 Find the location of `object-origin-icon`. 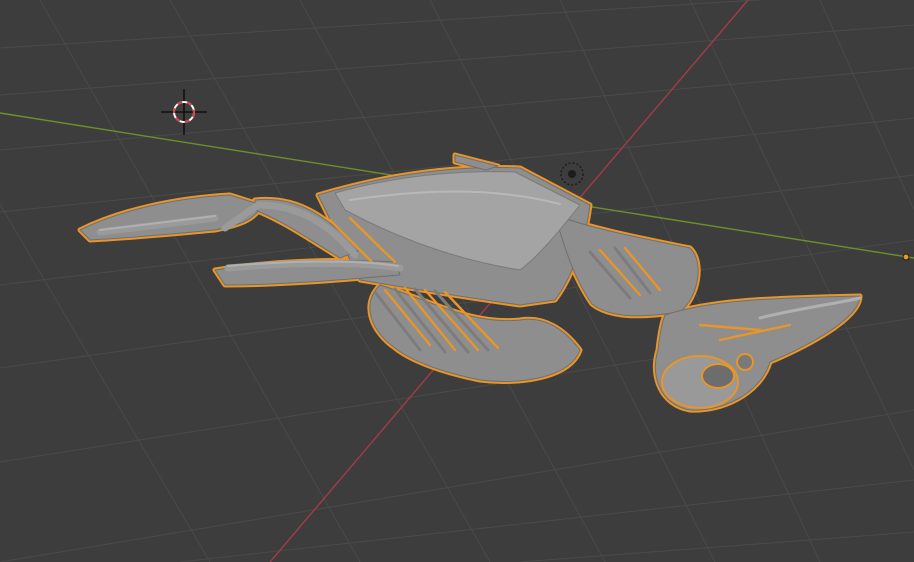

object-origin-icon is located at coordinates (906, 257).